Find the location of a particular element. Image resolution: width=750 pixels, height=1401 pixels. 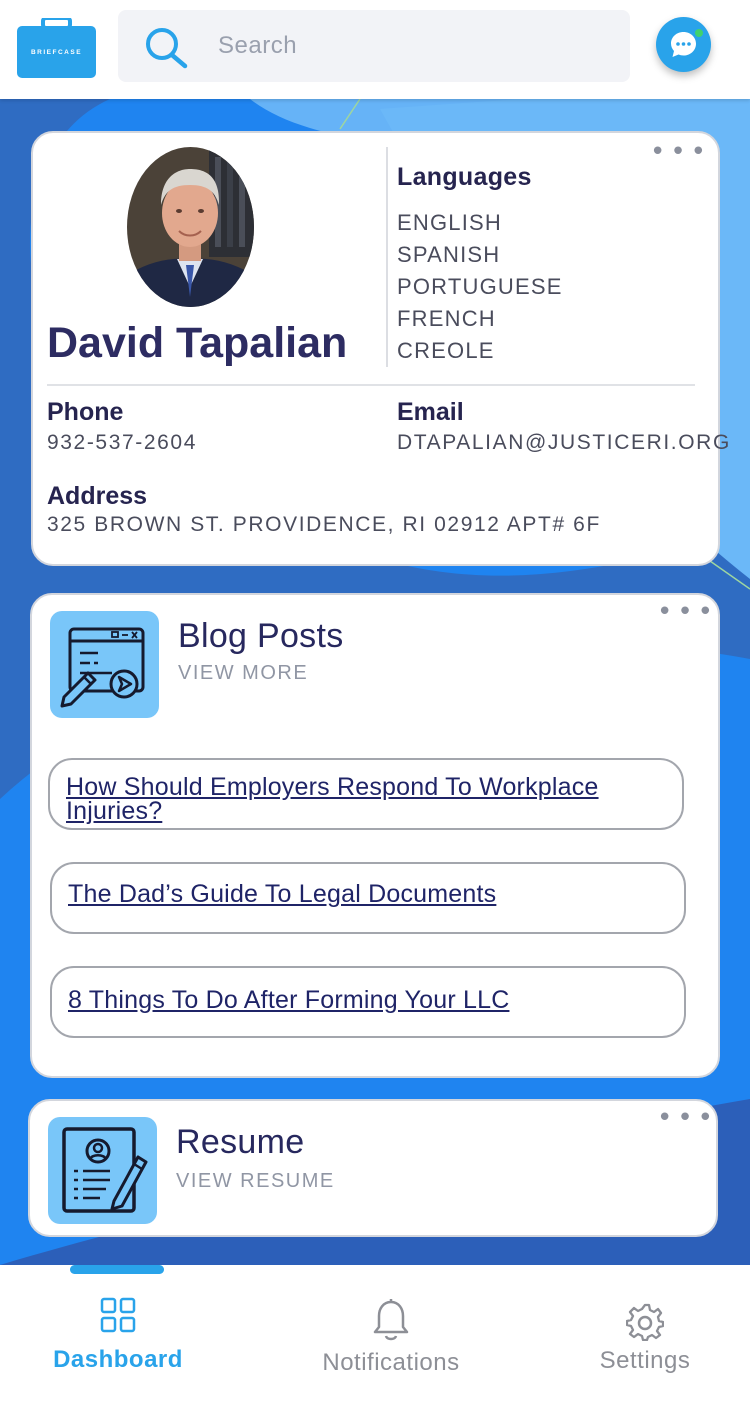

view-resume-link: VIEW RESUME is located at coordinates (255, 1181).